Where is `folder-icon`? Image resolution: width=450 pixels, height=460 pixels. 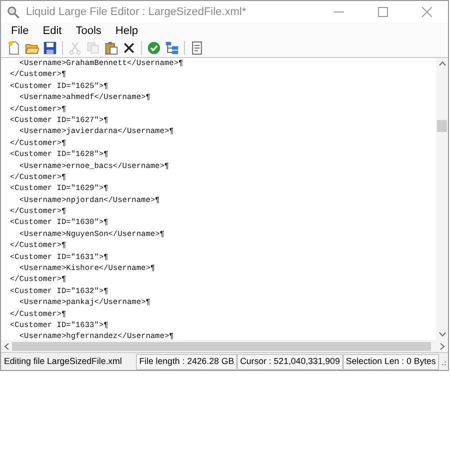 folder-icon is located at coordinates (32, 48).